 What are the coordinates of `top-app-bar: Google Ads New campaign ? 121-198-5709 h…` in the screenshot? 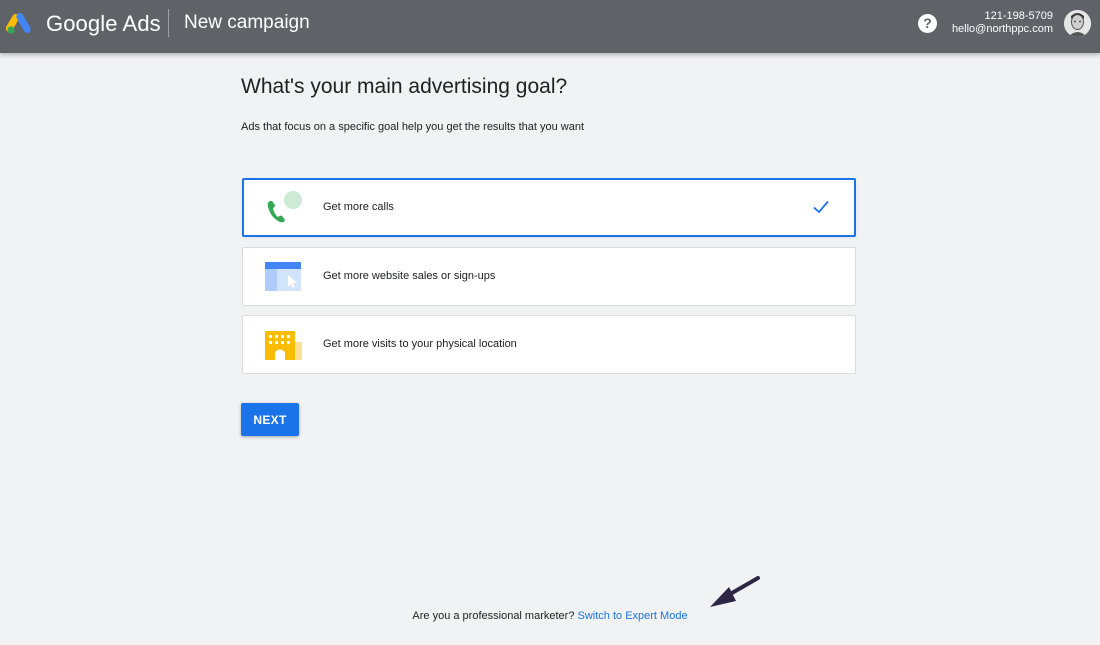 It's located at (550, 26).